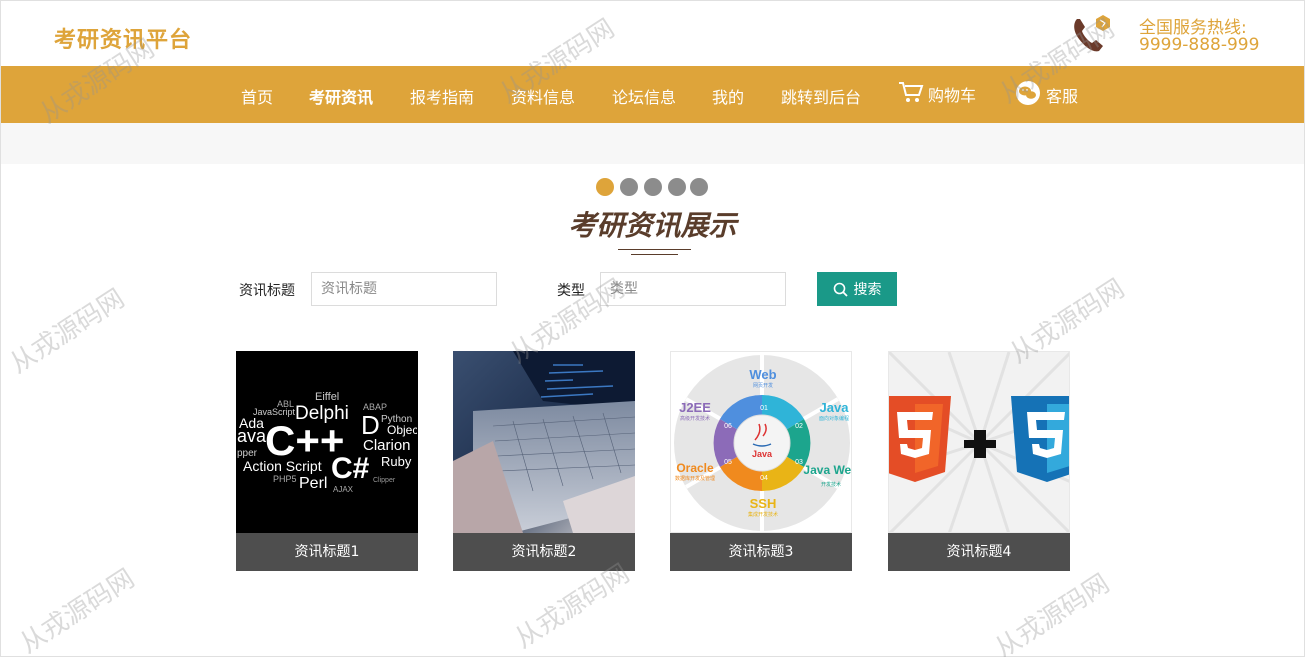  I want to click on nav-mine-label: 我的, so click(728, 97).